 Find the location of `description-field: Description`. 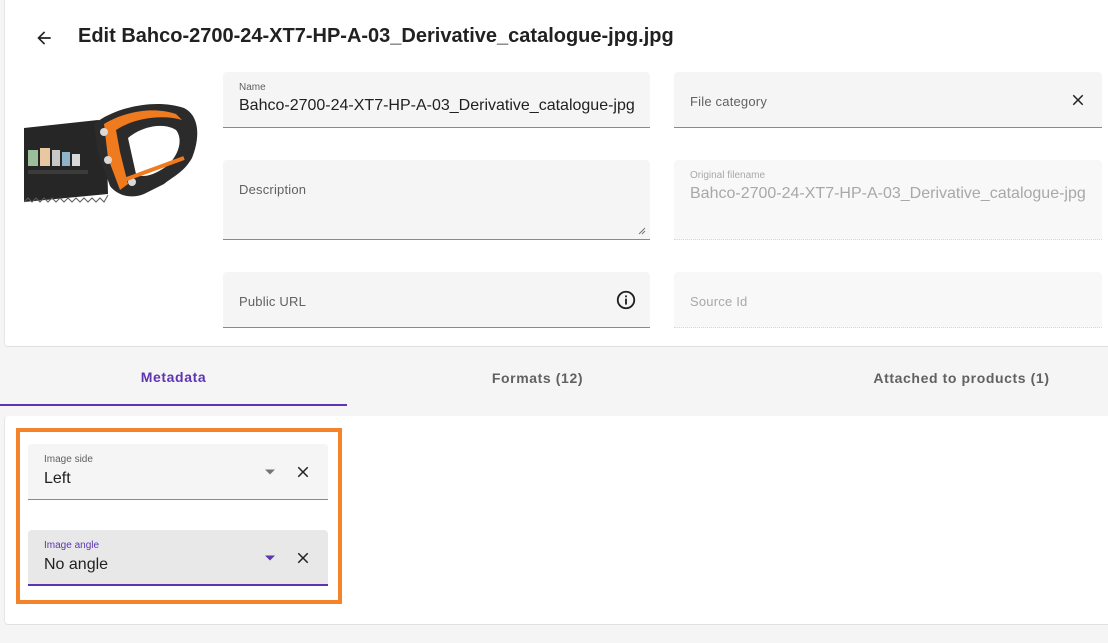

description-field: Description is located at coordinates (436, 200).